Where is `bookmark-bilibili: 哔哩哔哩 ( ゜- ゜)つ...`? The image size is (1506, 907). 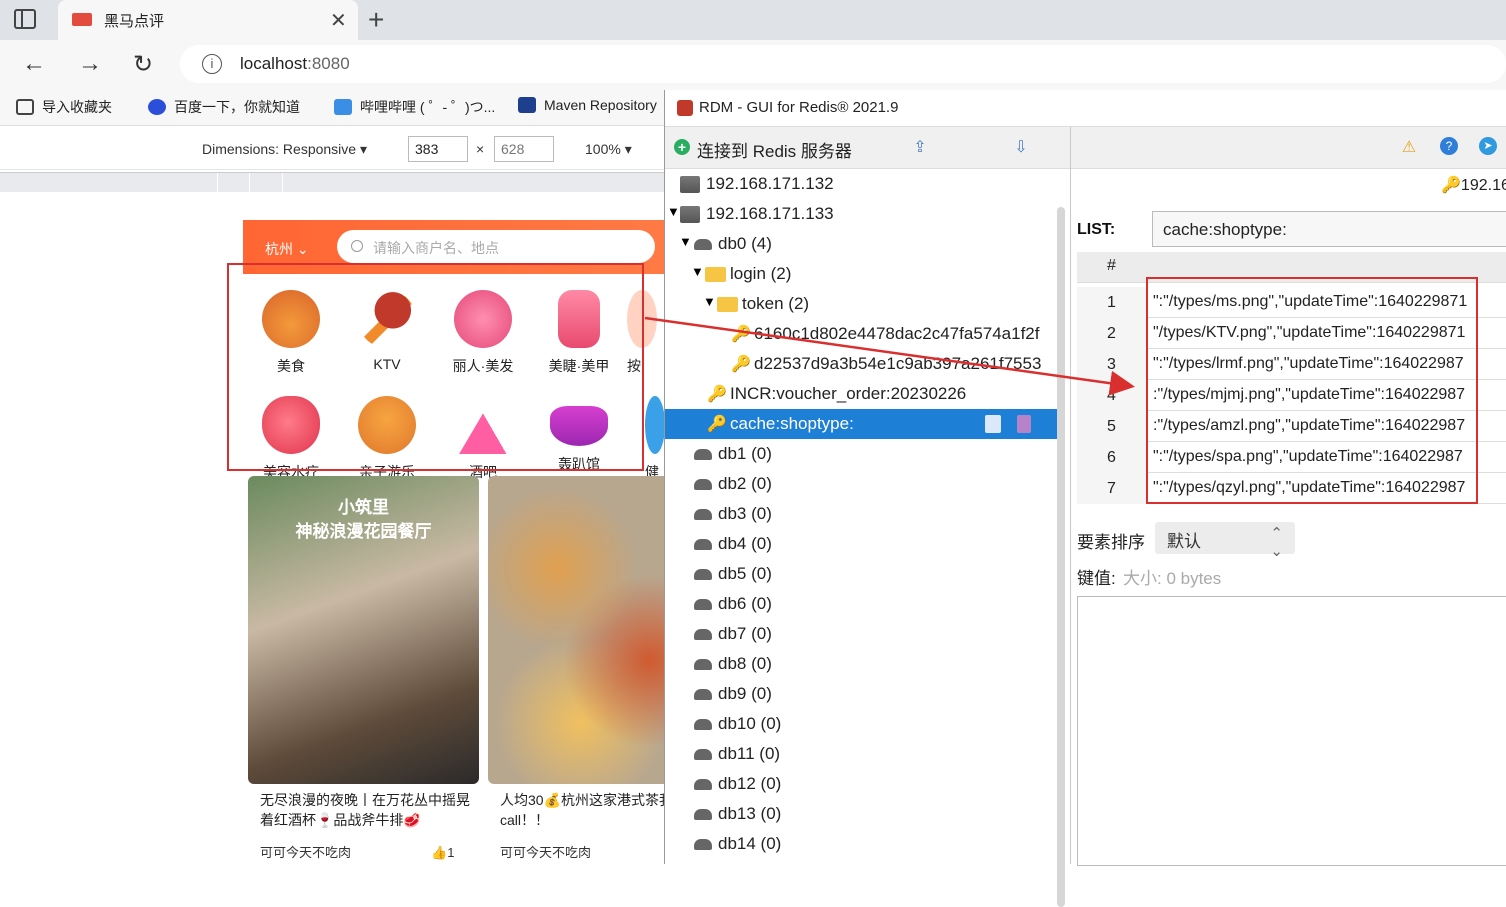 bookmark-bilibili: 哔哩哔哩 ( ゜- ゜)つ... is located at coordinates (414, 107).